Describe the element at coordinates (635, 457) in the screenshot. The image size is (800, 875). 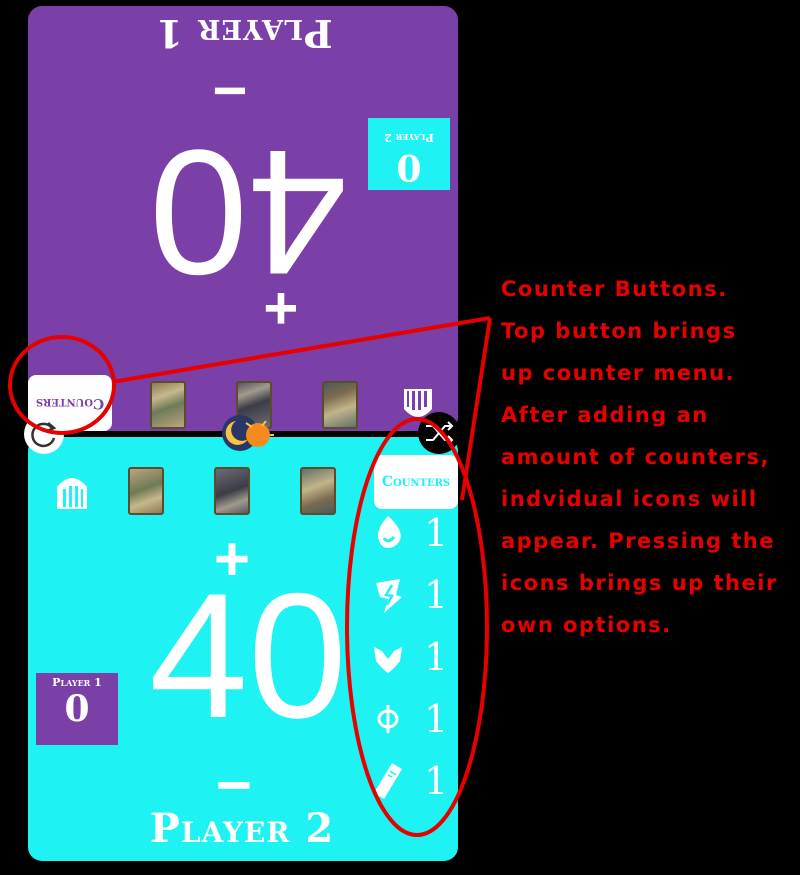
I see `annotation-line: amount of counters,` at that location.